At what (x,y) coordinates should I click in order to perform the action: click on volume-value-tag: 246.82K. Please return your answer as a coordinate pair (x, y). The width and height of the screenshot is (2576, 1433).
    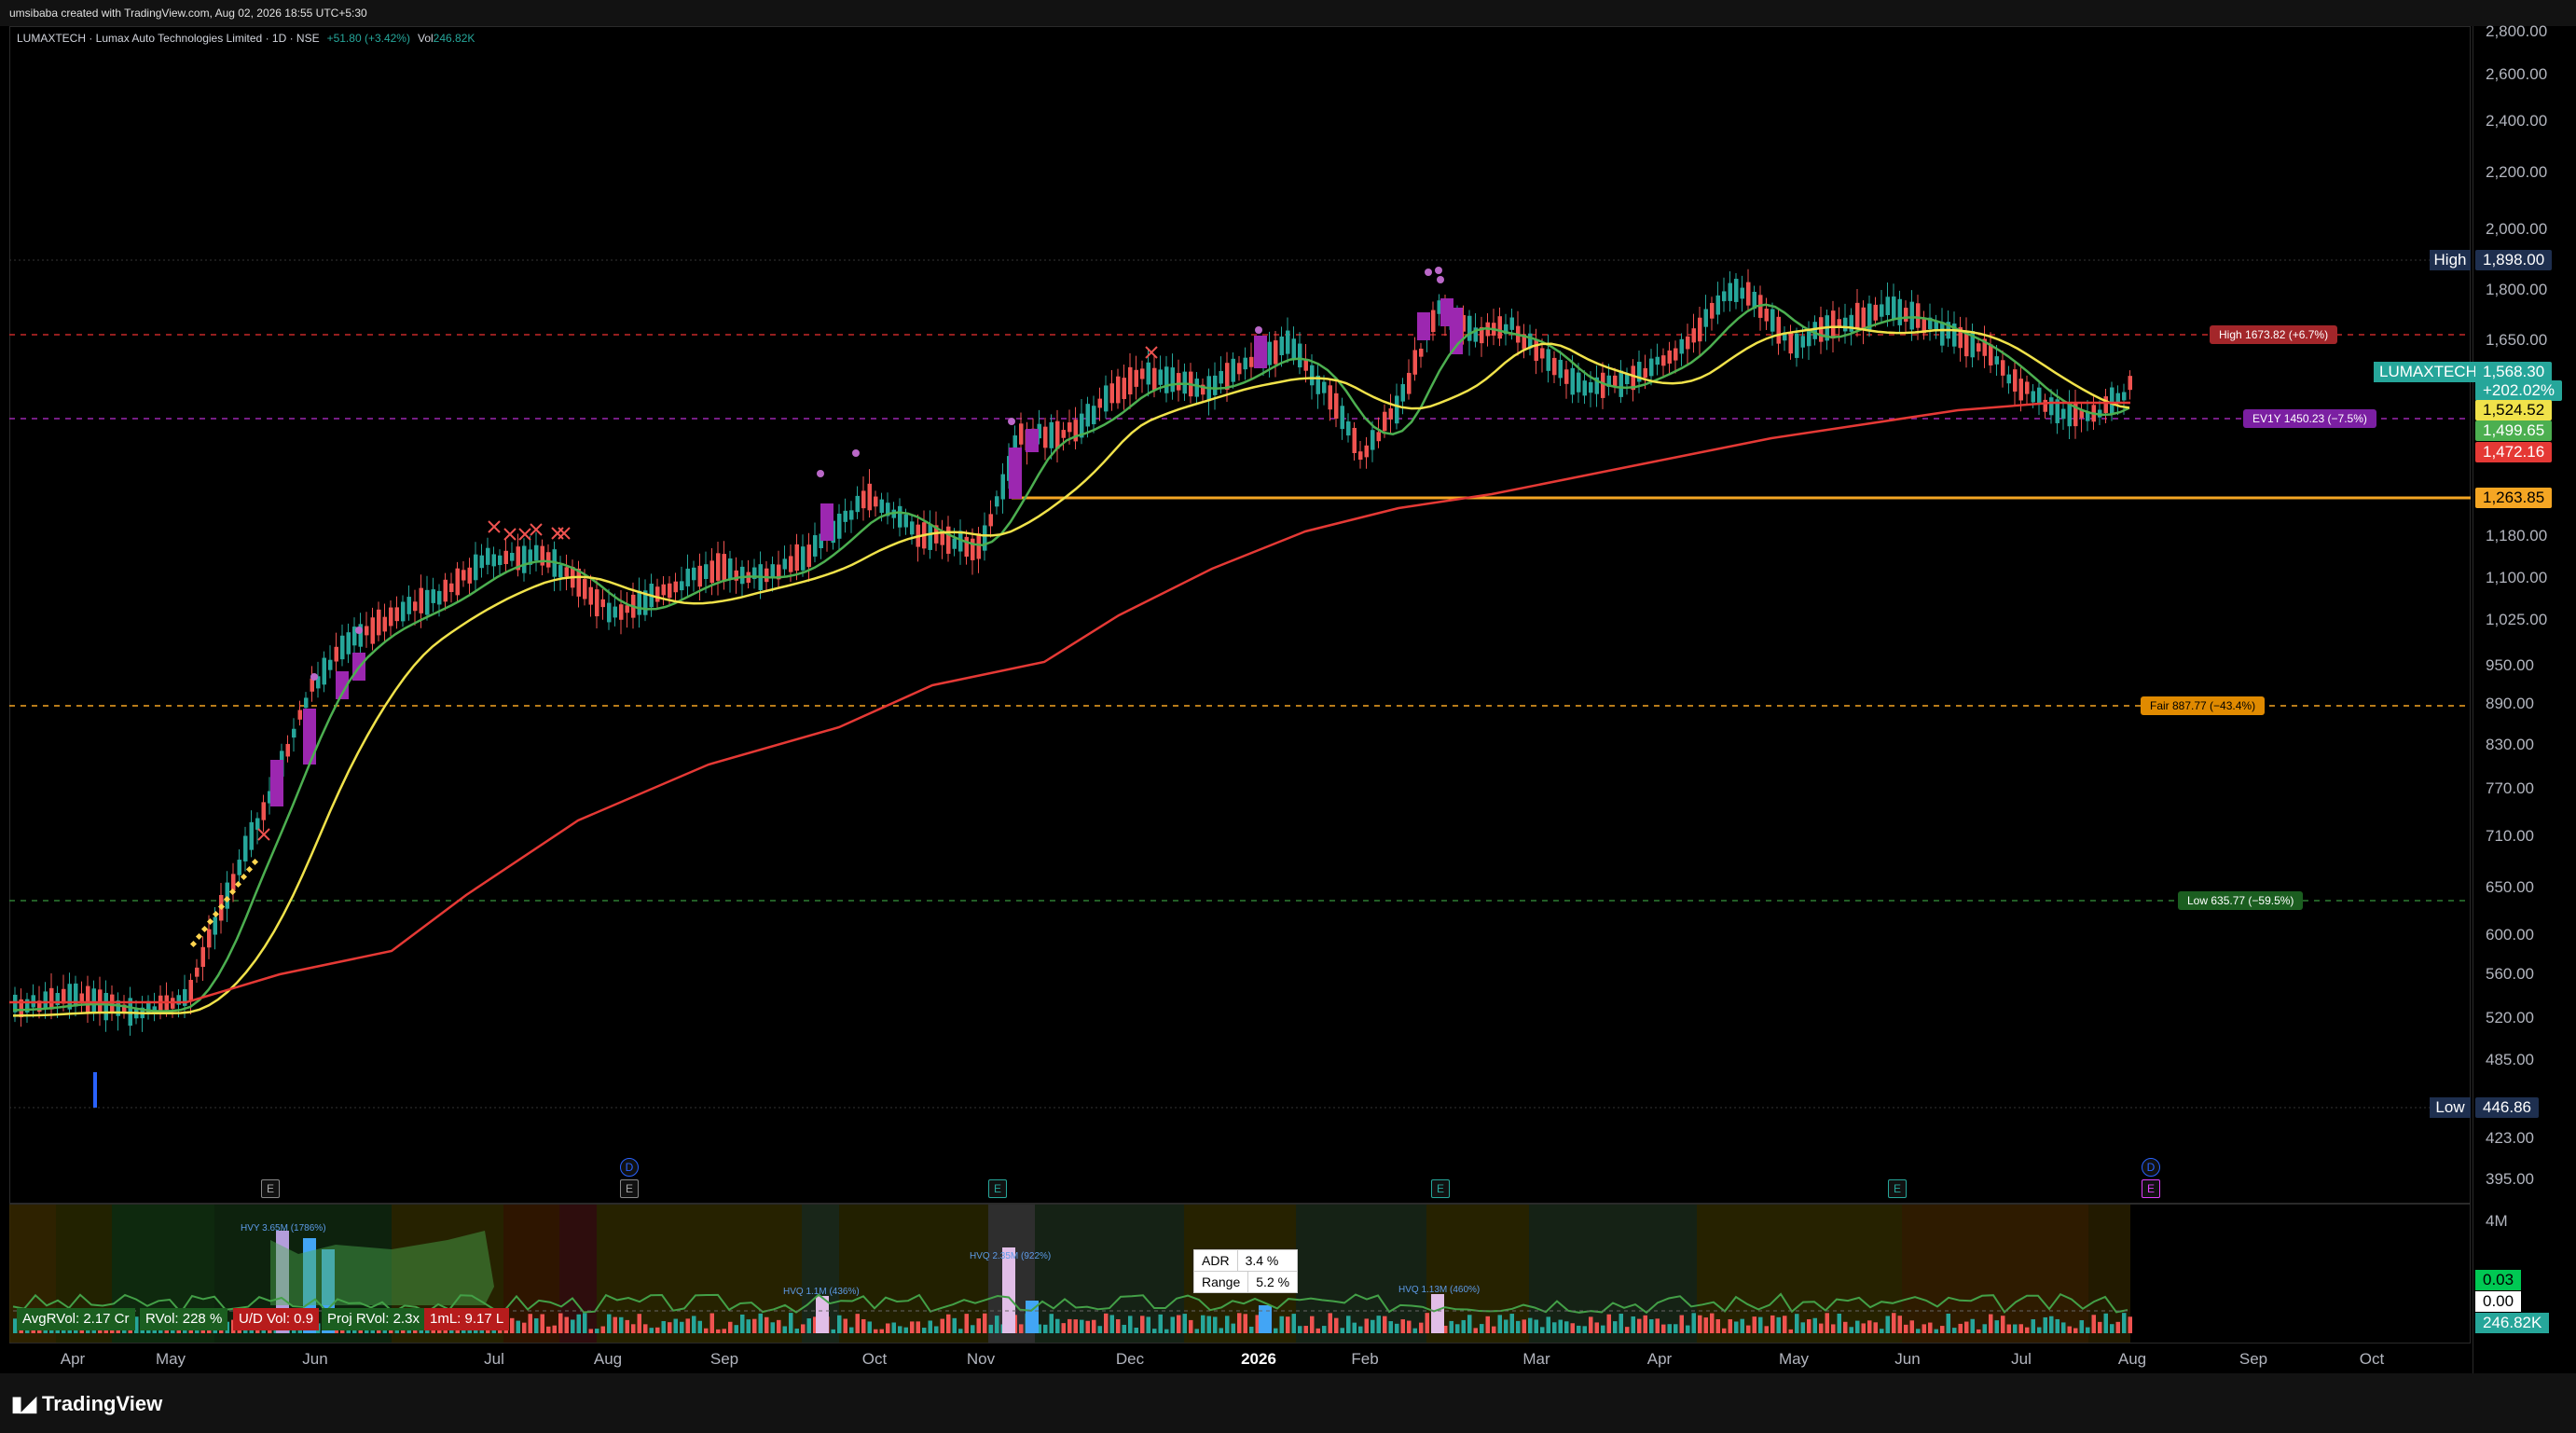
    Looking at the image, I should click on (2512, 1323).